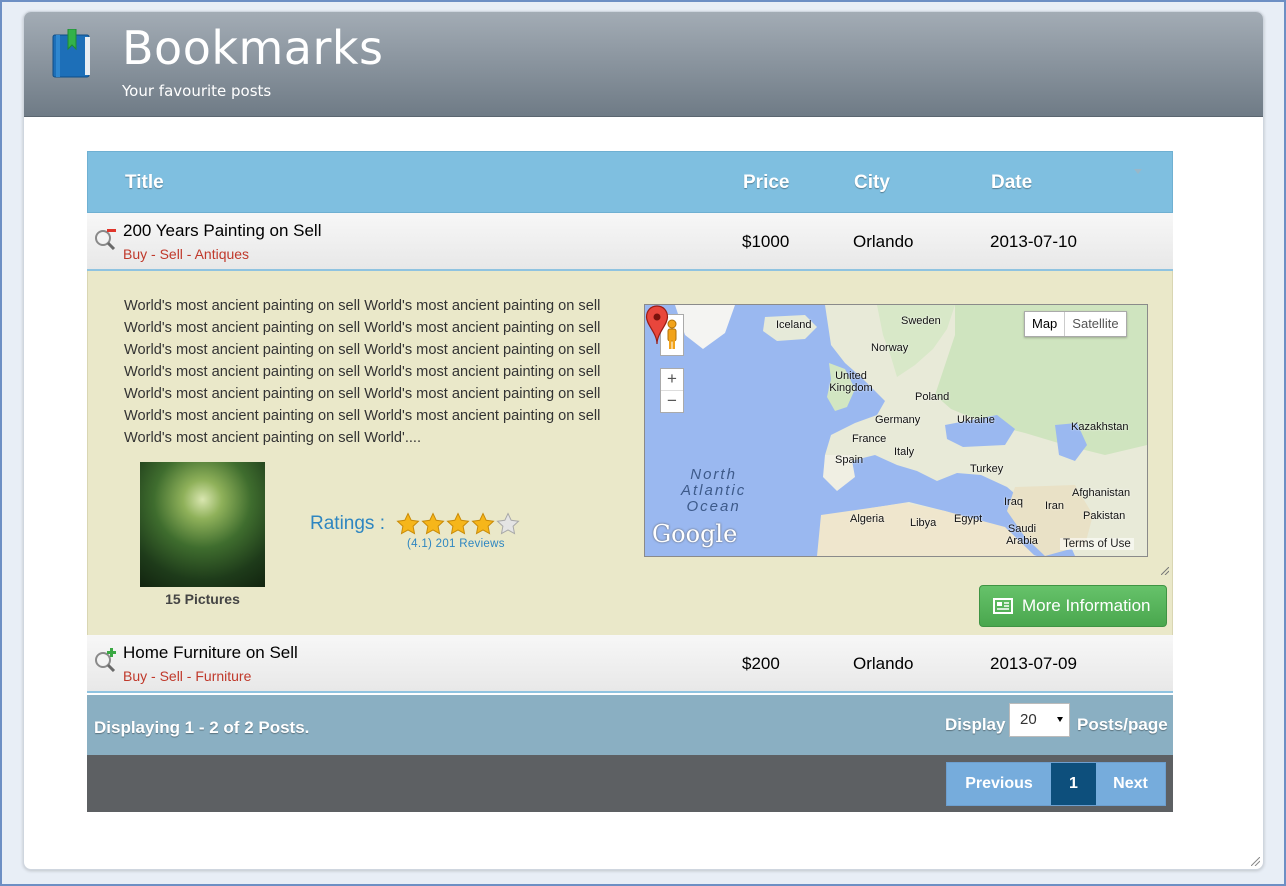 The width and height of the screenshot is (1286, 886). What do you see at coordinates (695, 534) in the screenshot?
I see `google-logo: Google` at bounding box center [695, 534].